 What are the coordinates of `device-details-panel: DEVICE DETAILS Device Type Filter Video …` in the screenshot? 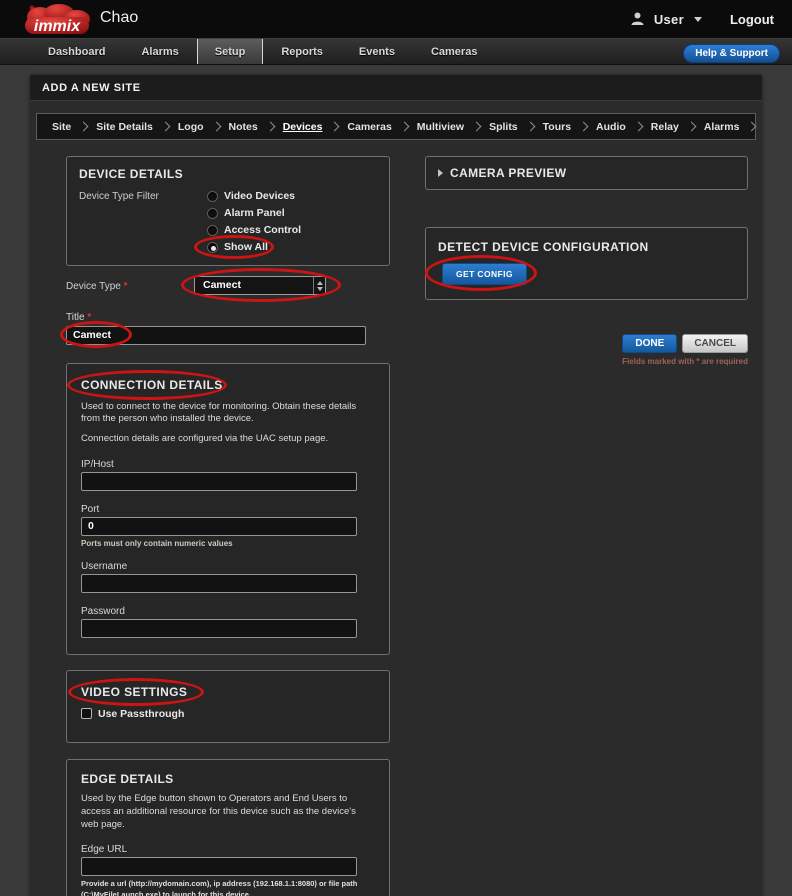 It's located at (228, 211).